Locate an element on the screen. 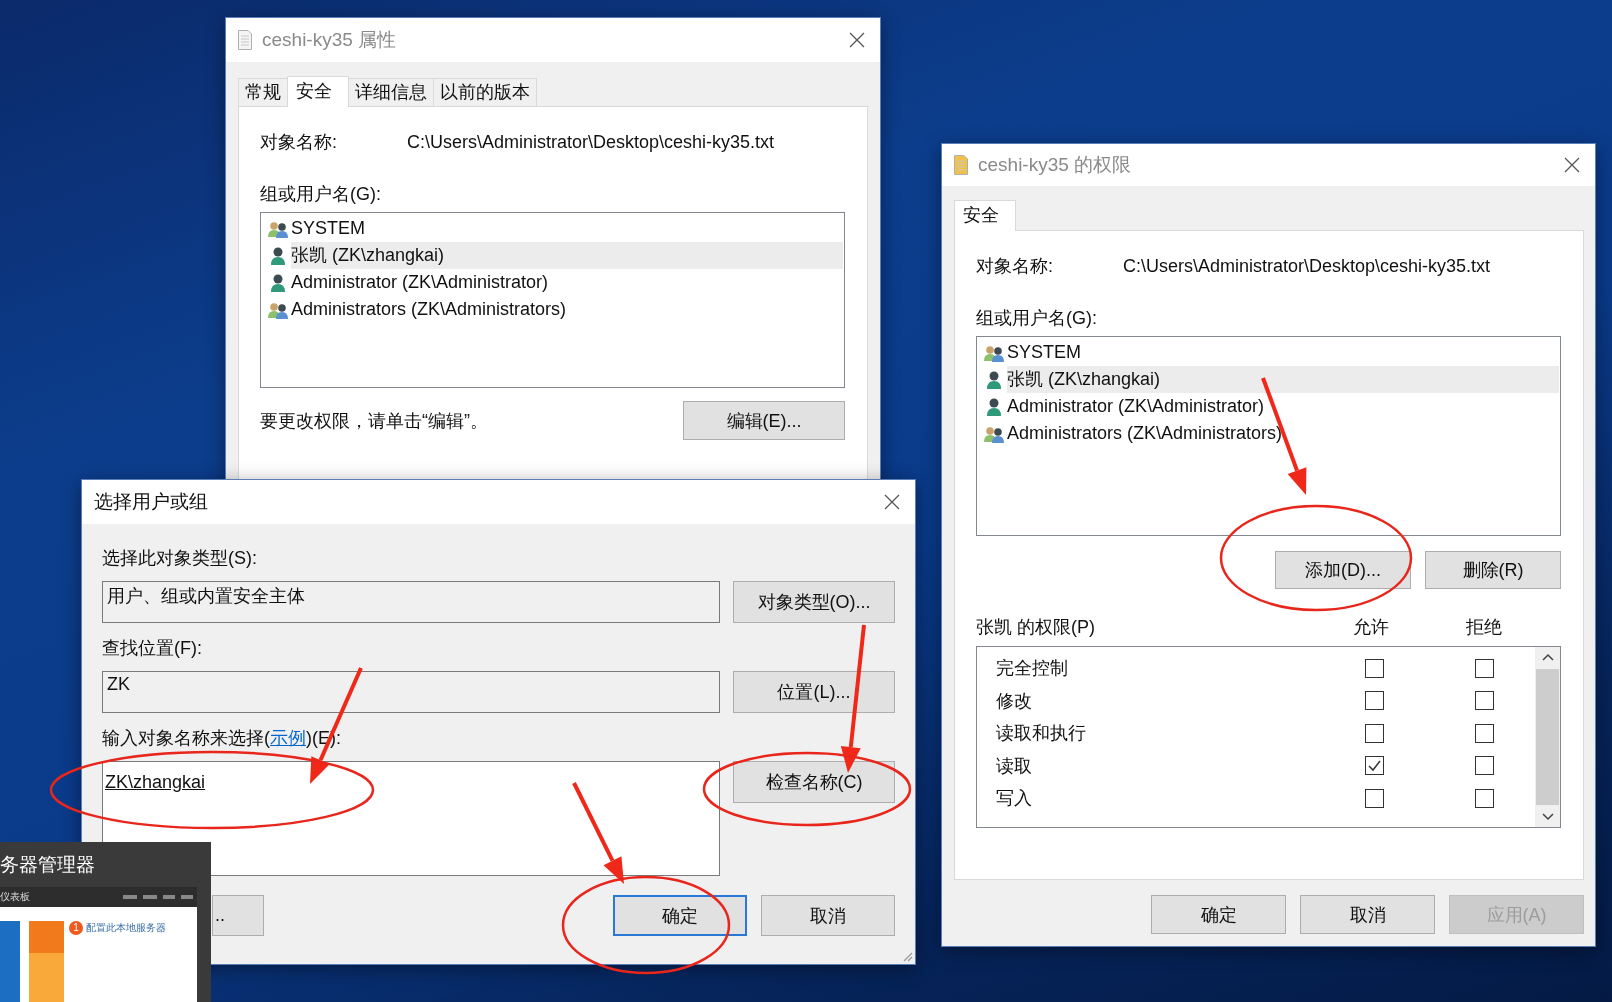 The image size is (1612, 1002). step-number: 1 is located at coordinates (76, 928).